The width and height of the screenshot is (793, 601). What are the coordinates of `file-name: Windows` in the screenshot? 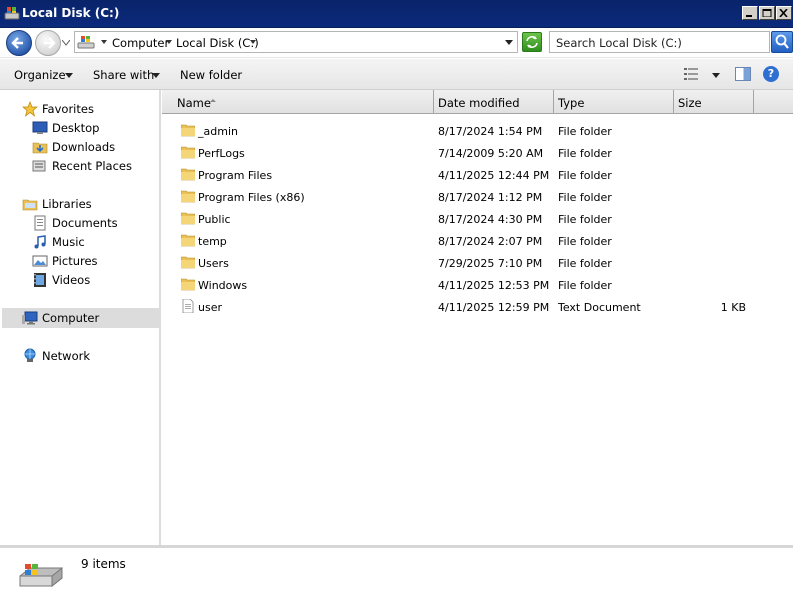 It's located at (223, 285).